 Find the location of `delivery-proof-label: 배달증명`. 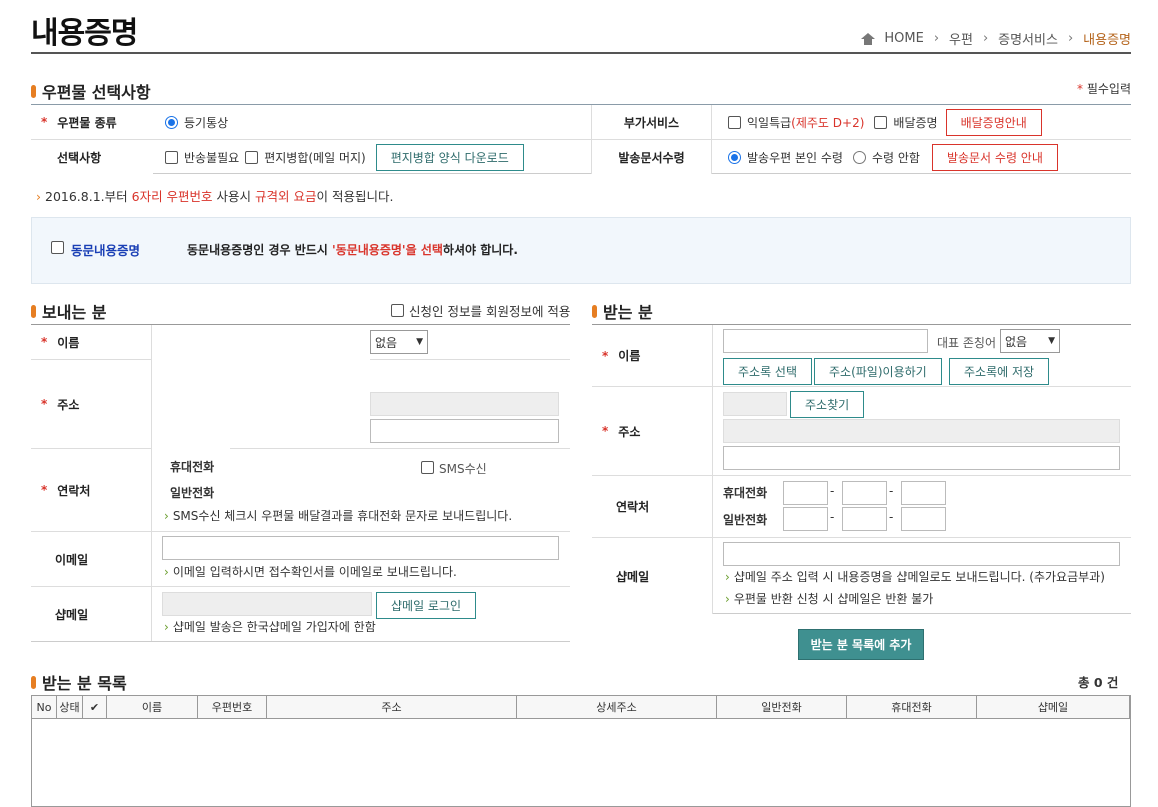

delivery-proof-label: 배달증명 is located at coordinates (915, 122).